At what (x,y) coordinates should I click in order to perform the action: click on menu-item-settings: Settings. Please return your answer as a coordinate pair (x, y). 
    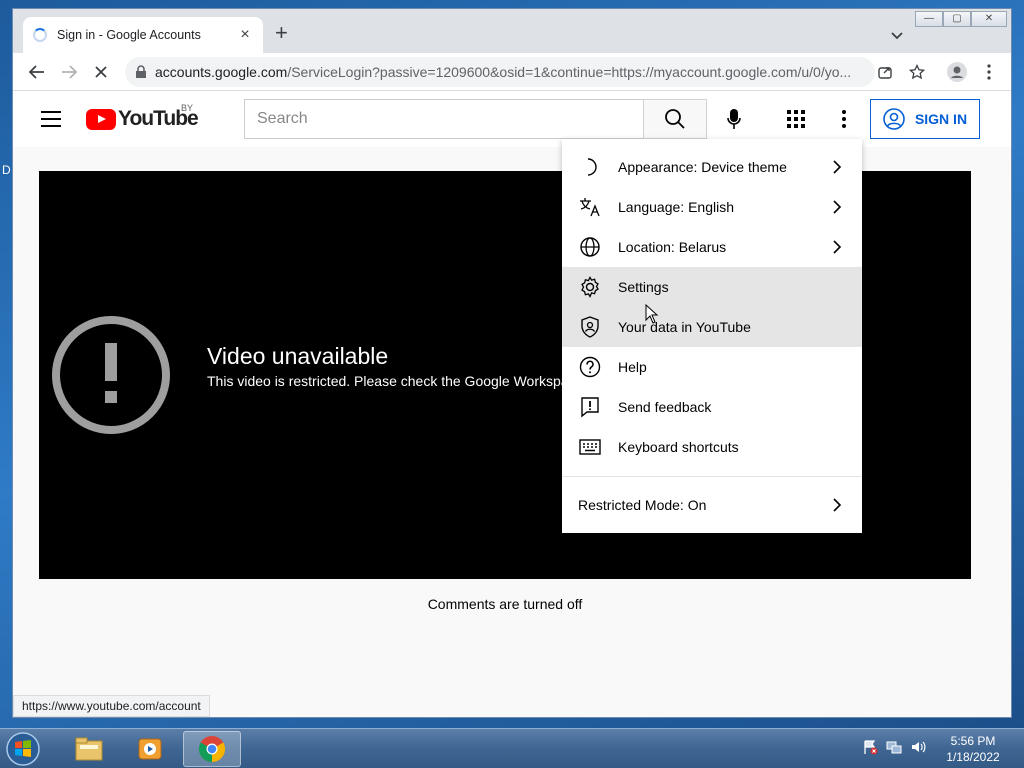
    Looking at the image, I should click on (712, 287).